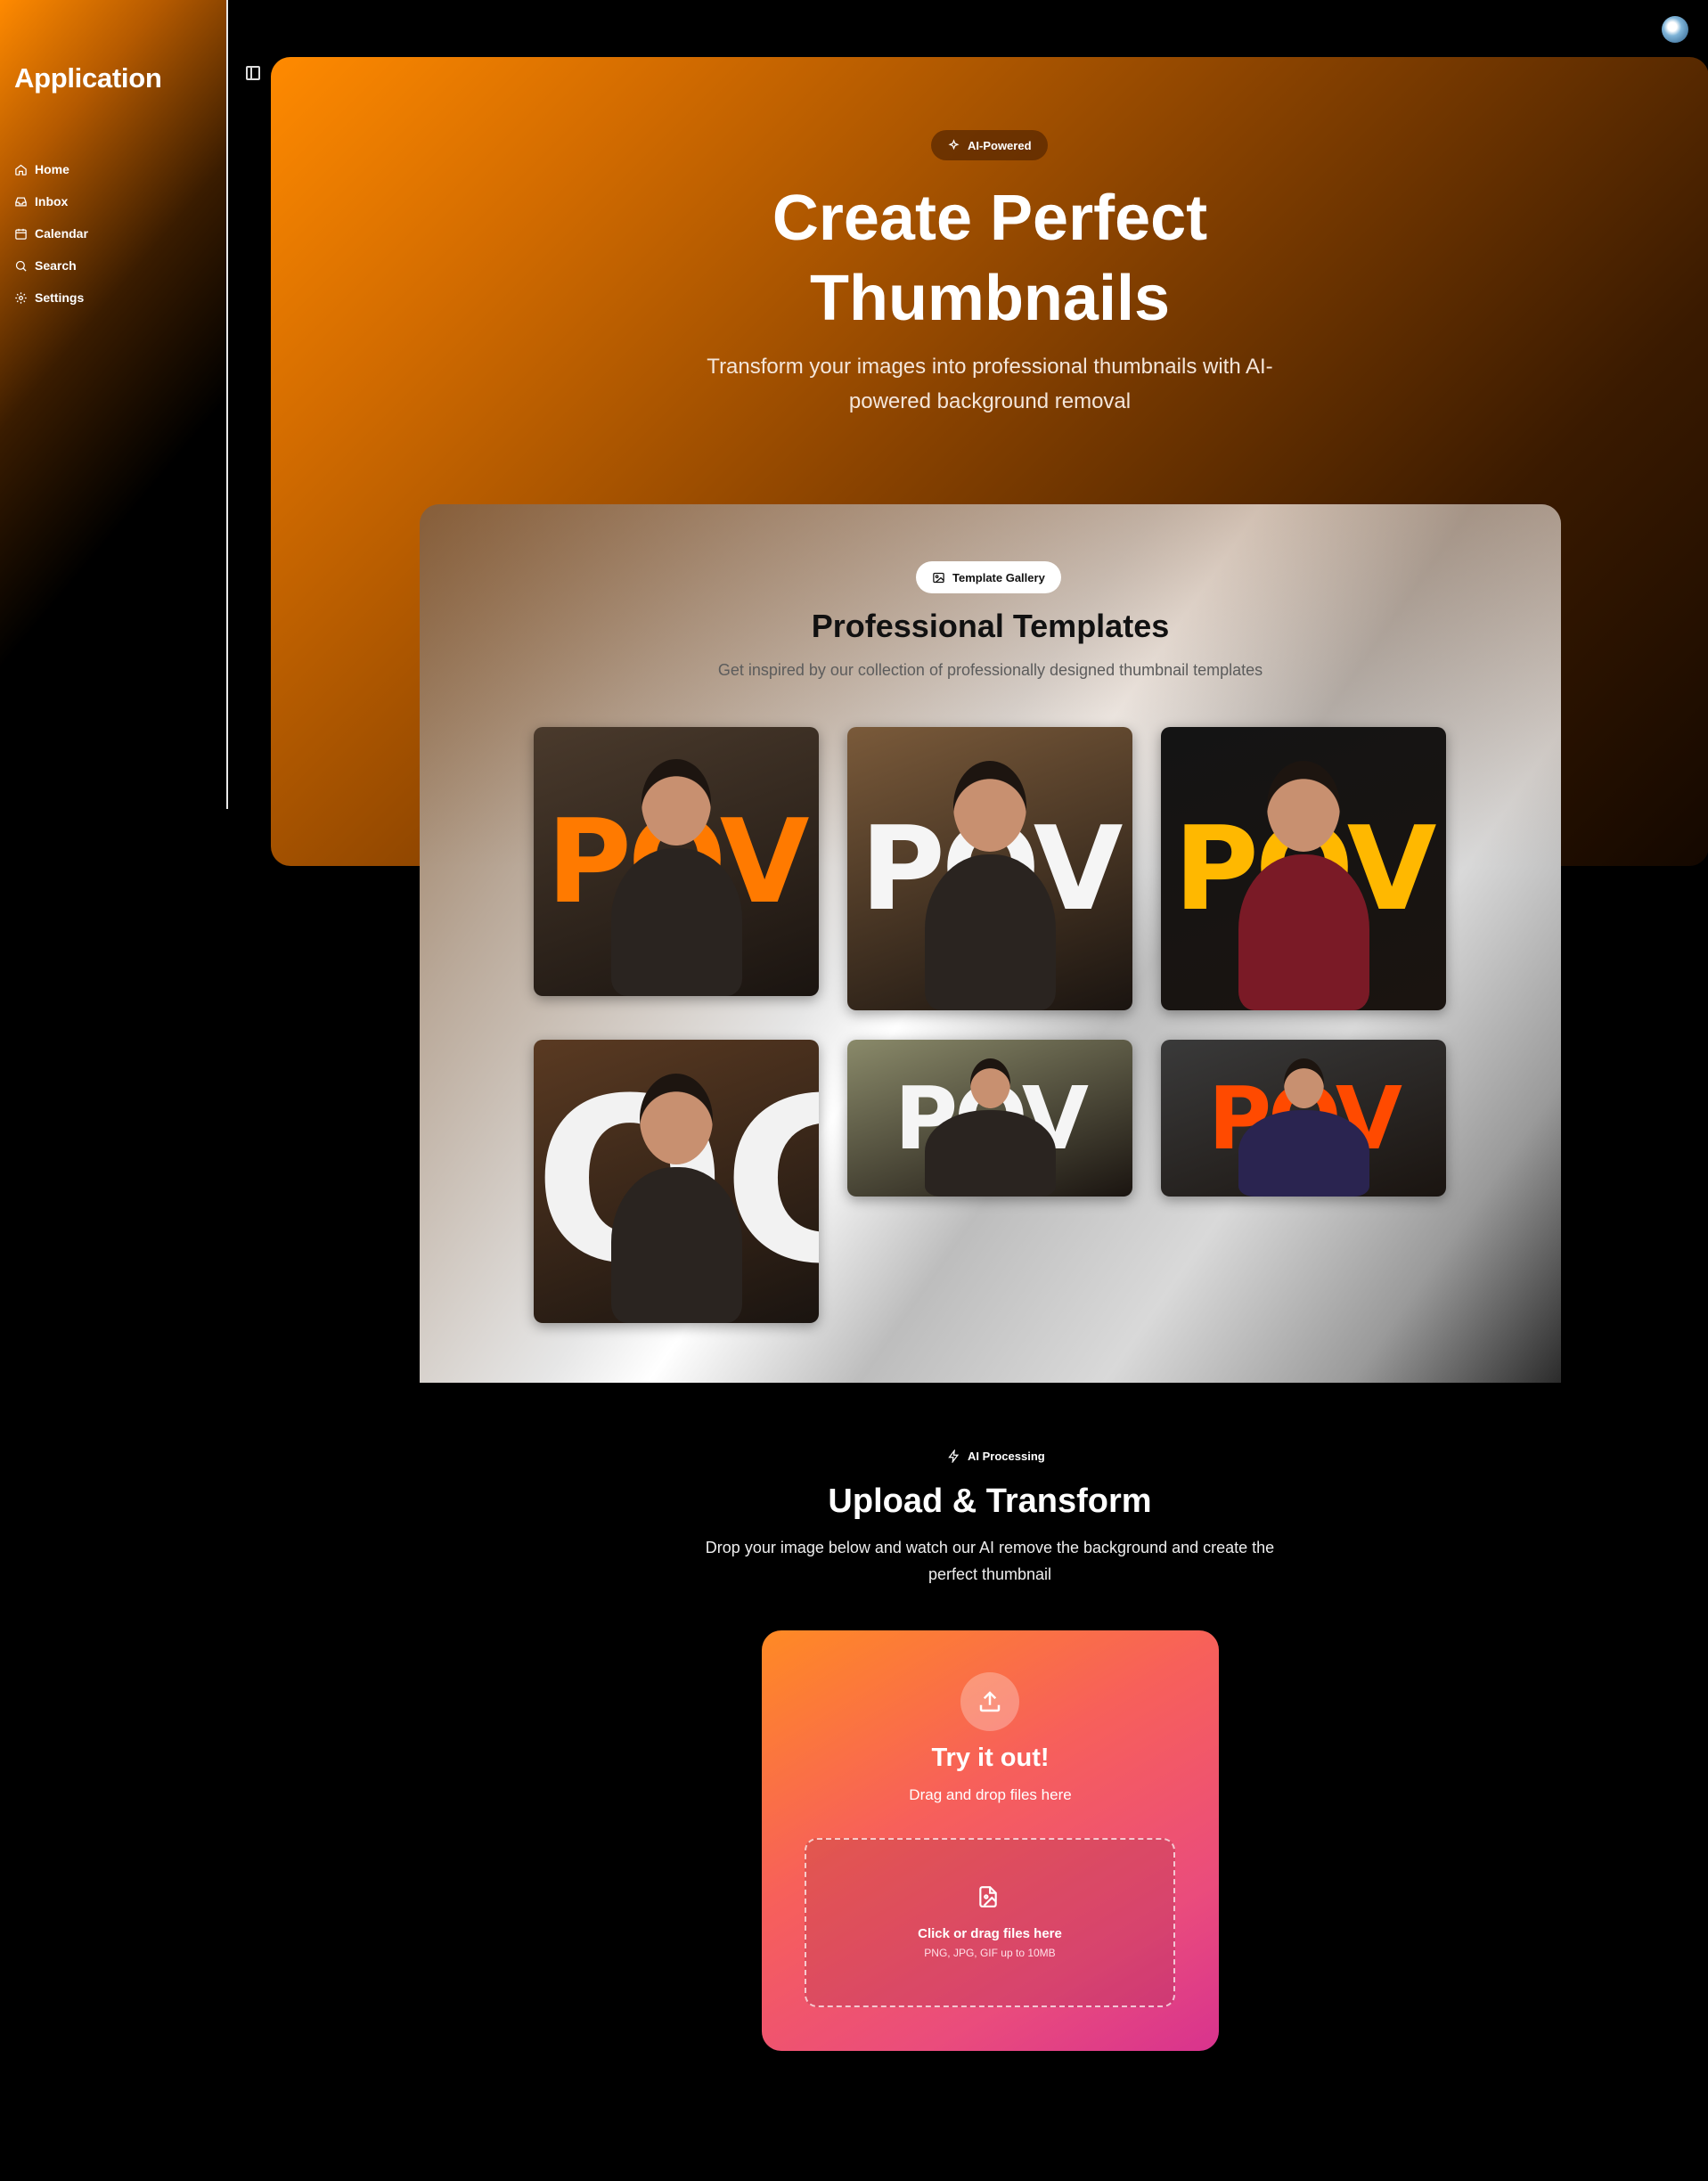 The height and width of the screenshot is (2181, 1708). I want to click on gear-icon, so click(21, 297).